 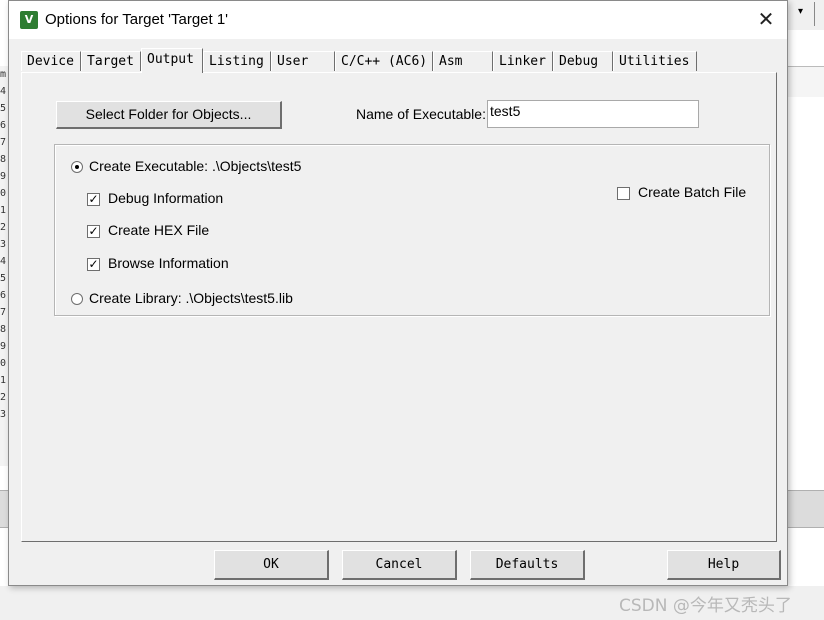 I want to click on toolbar-separator, so click(x=814, y=14).